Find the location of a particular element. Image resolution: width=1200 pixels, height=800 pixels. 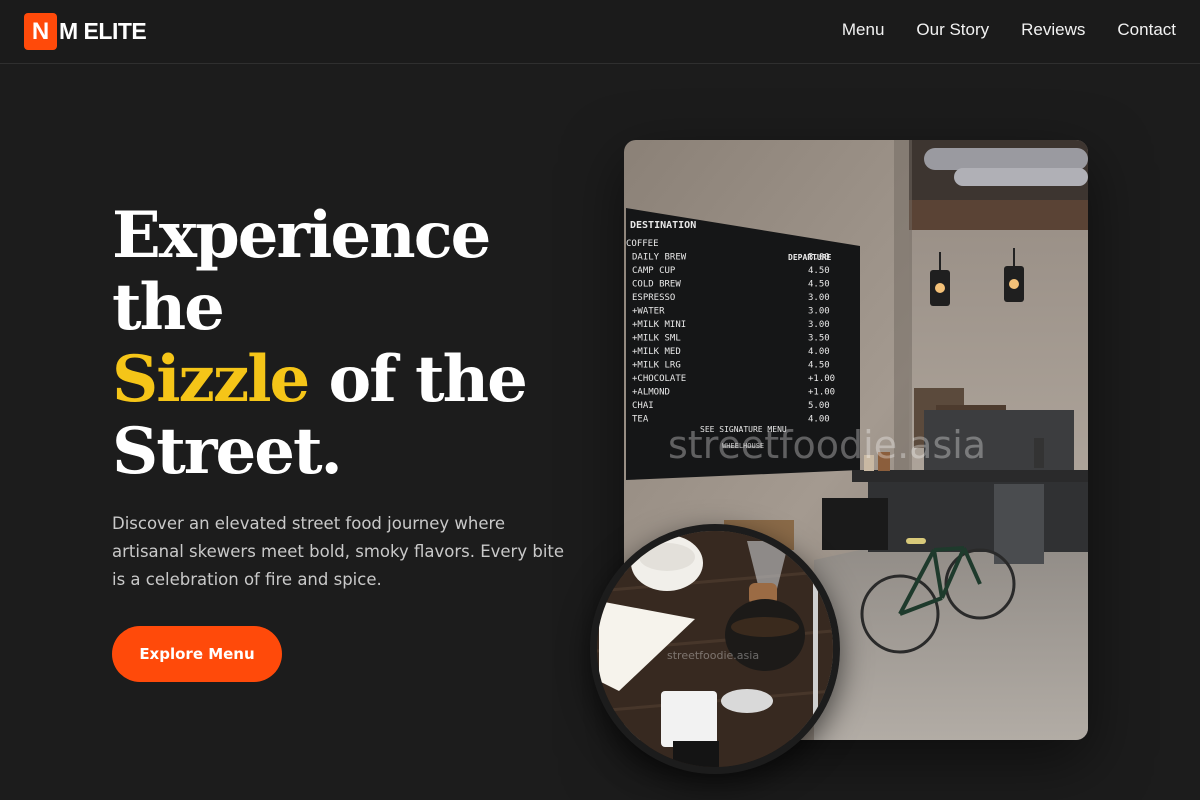

nav-link-contact: Contact is located at coordinates (1146, 30).